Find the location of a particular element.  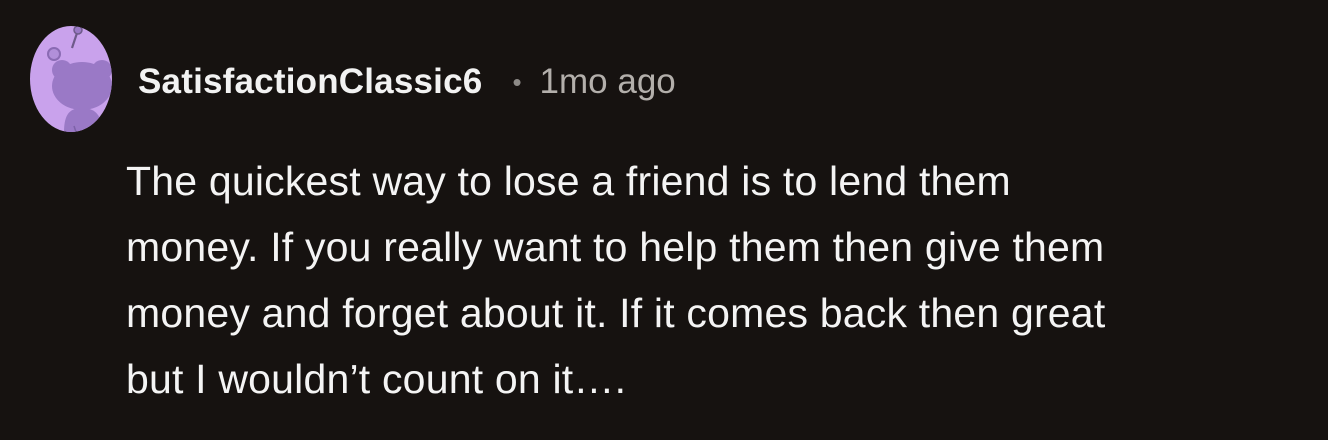

timestamp: 1mo ago is located at coordinates (608, 82).